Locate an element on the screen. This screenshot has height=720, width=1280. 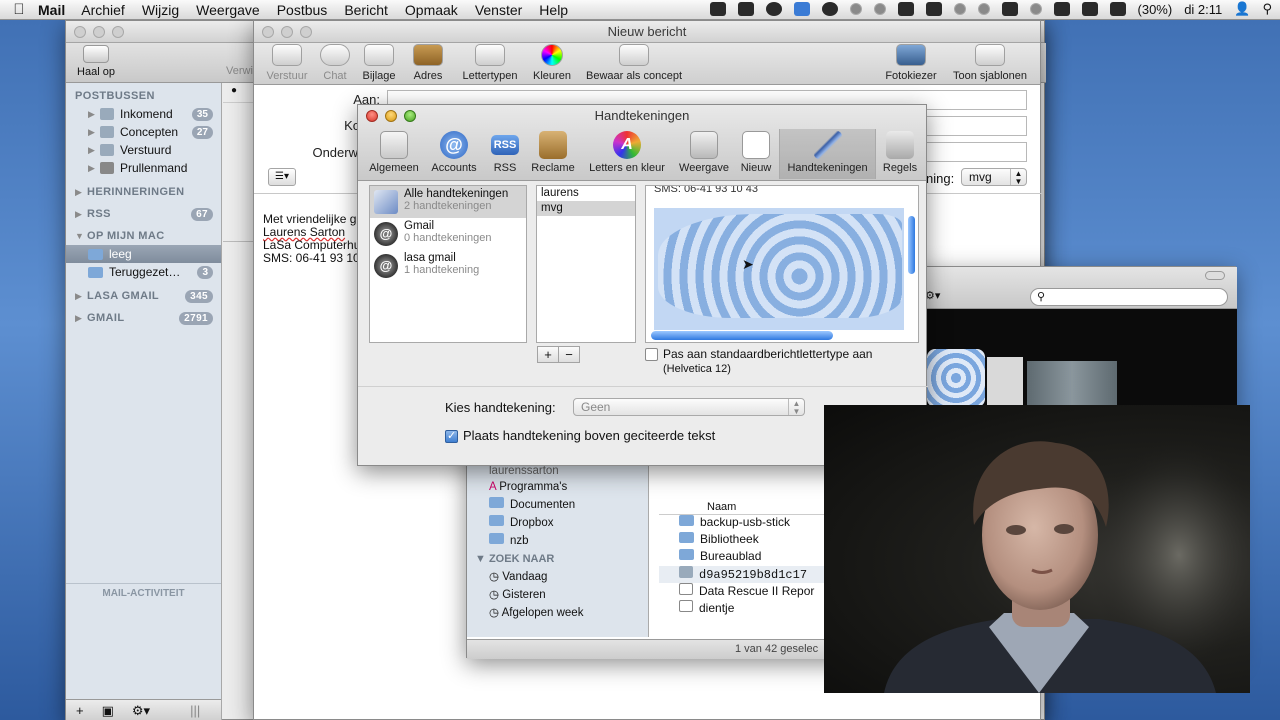
add-mailbox-button: + is located at coordinates (80, 710).